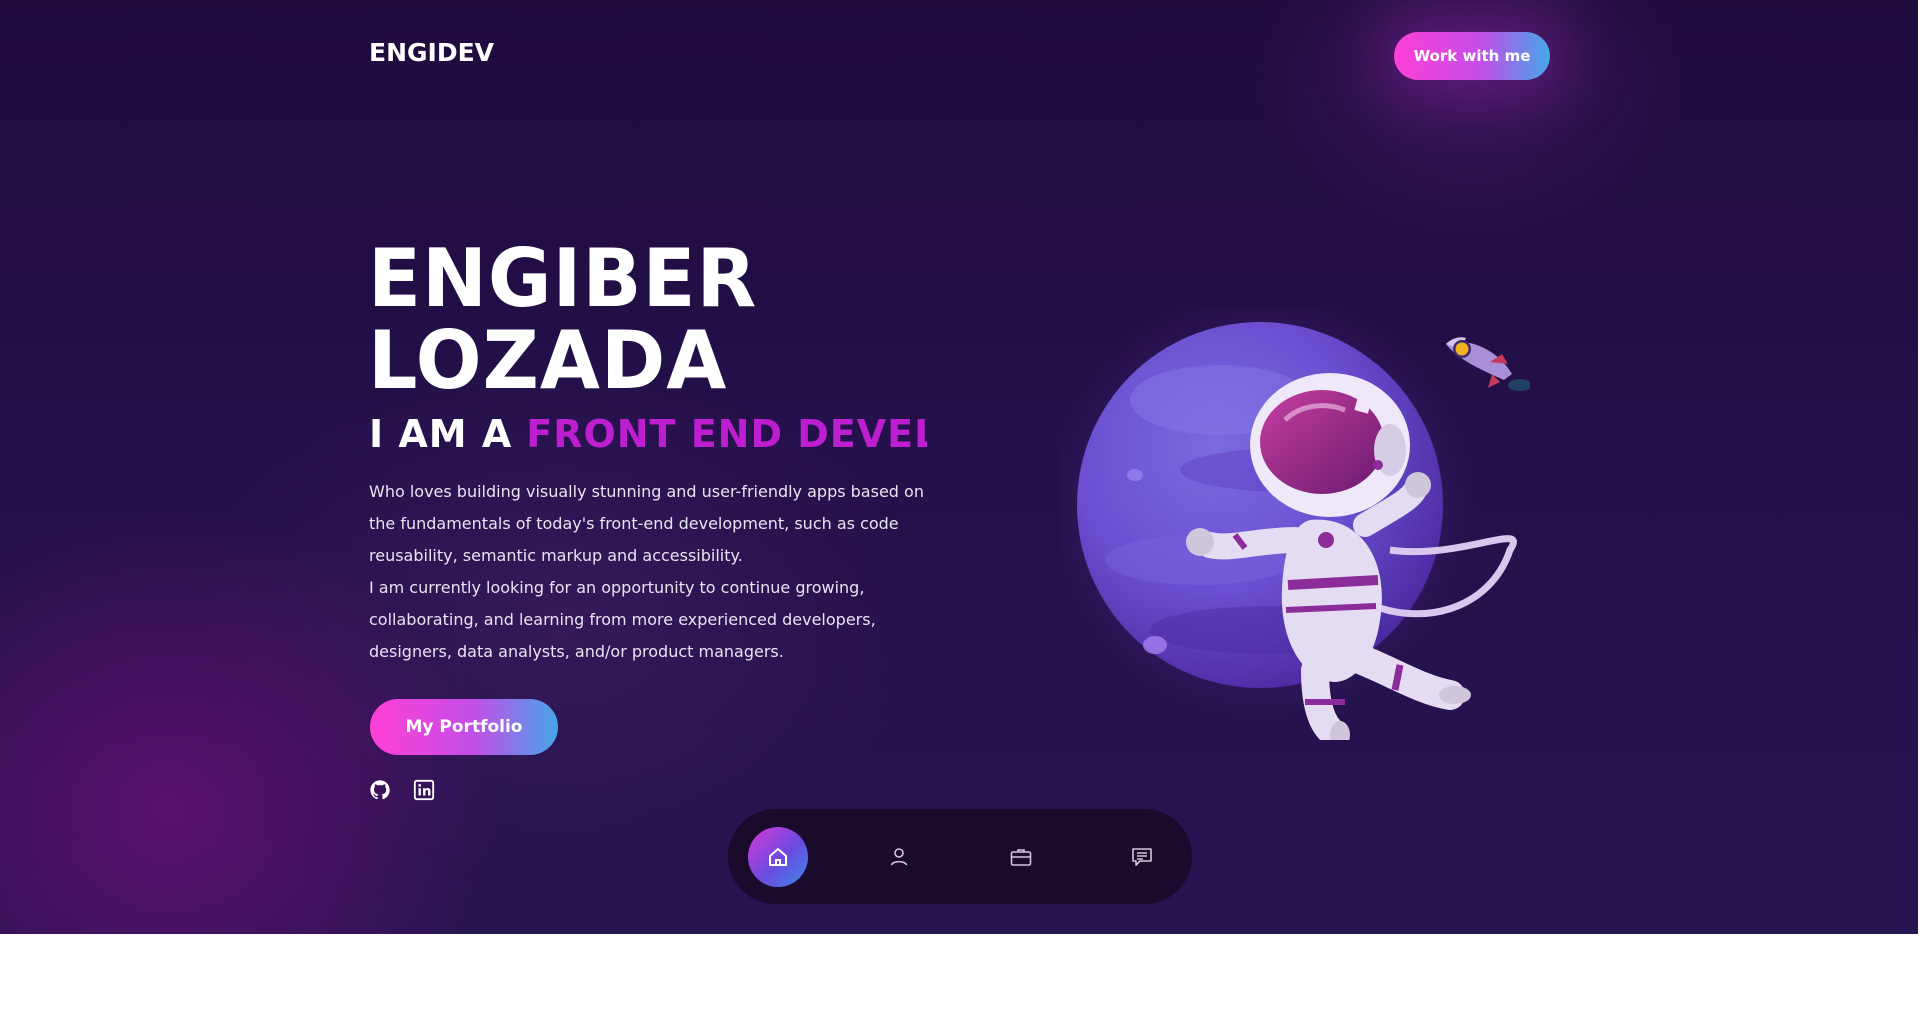 This screenshot has width=1920, height=1010. What do you see at coordinates (1472, 56) in the screenshot?
I see `work-with-me-button: Work with me` at bounding box center [1472, 56].